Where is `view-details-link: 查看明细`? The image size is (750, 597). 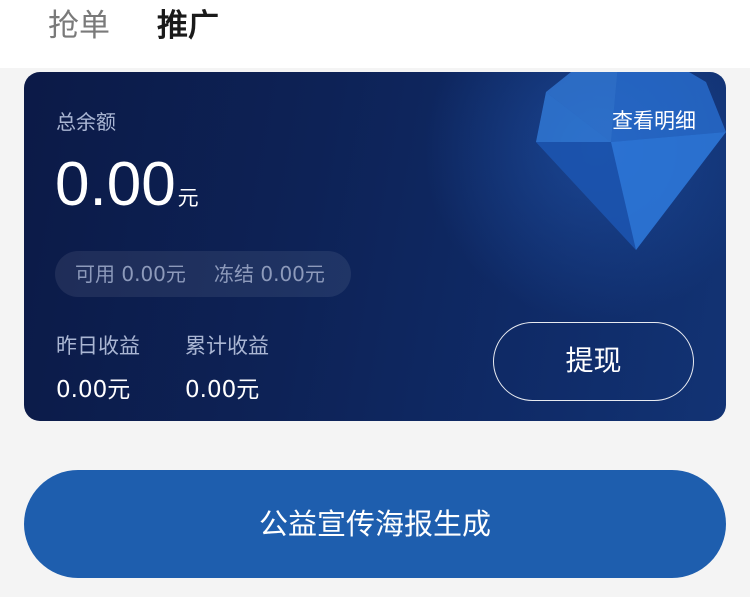 view-details-link: 查看明细 is located at coordinates (654, 120).